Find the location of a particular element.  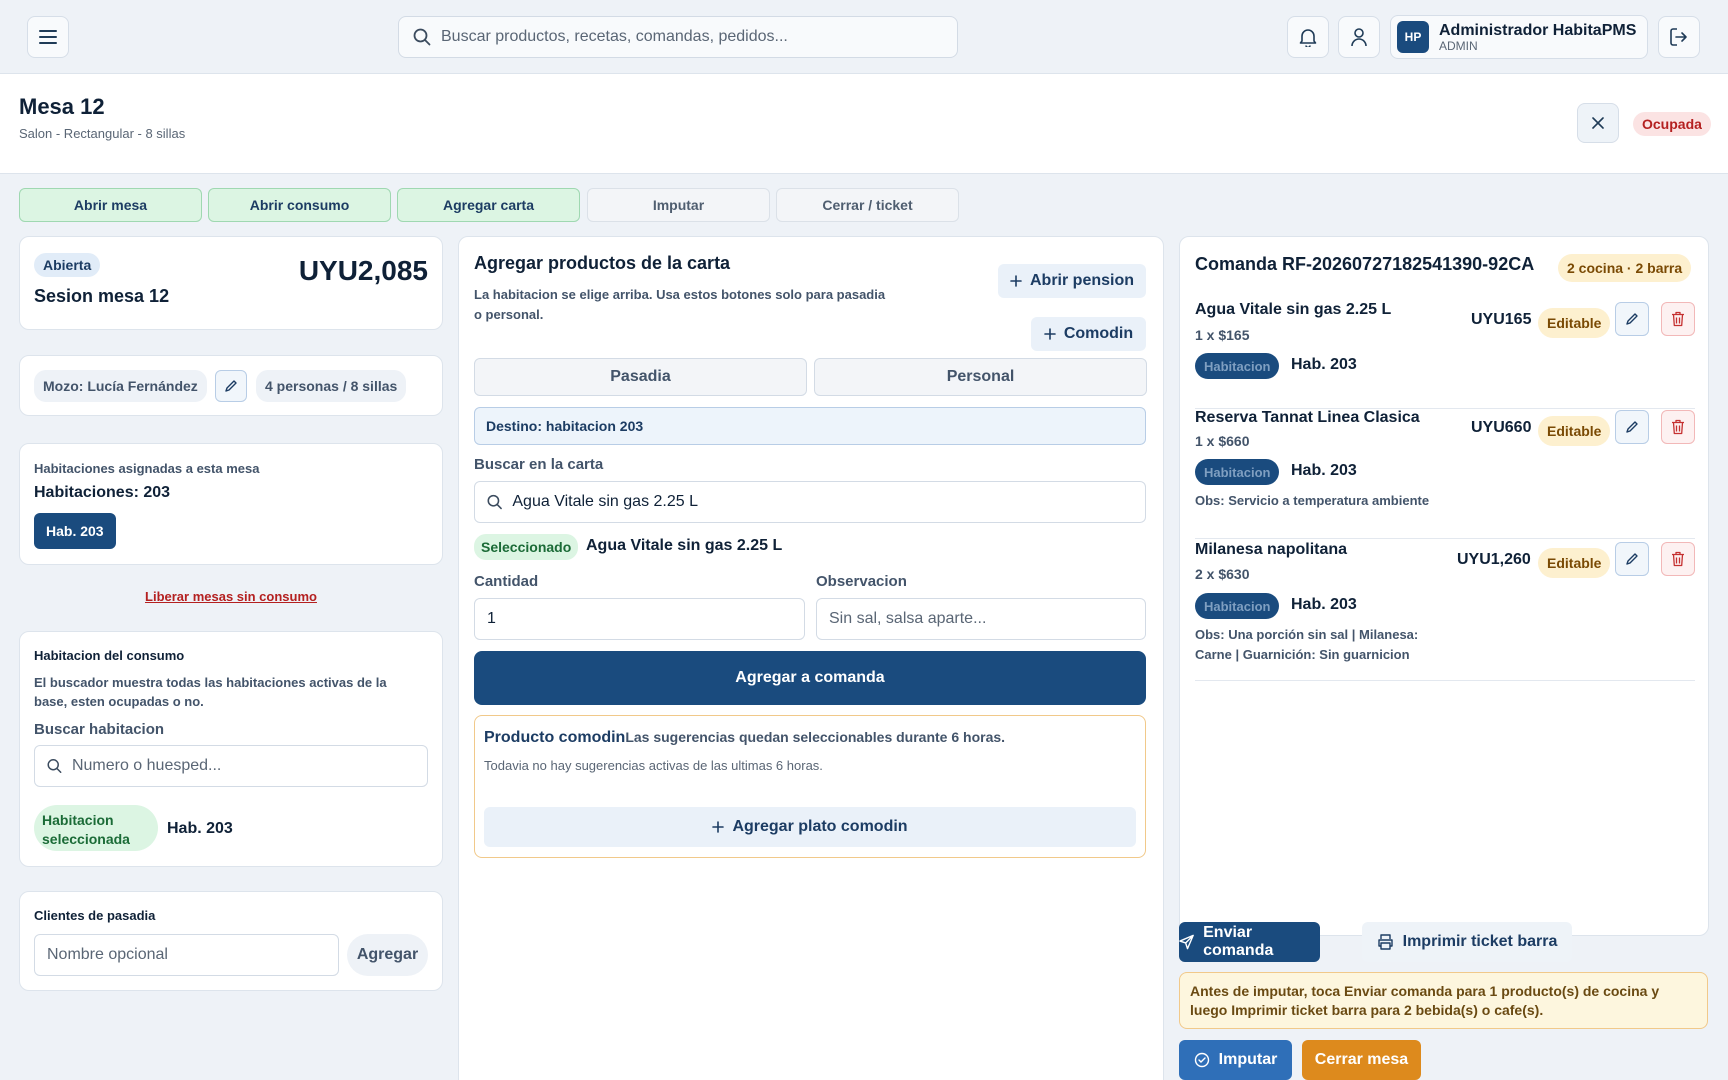

quantity-field is located at coordinates (639, 619).